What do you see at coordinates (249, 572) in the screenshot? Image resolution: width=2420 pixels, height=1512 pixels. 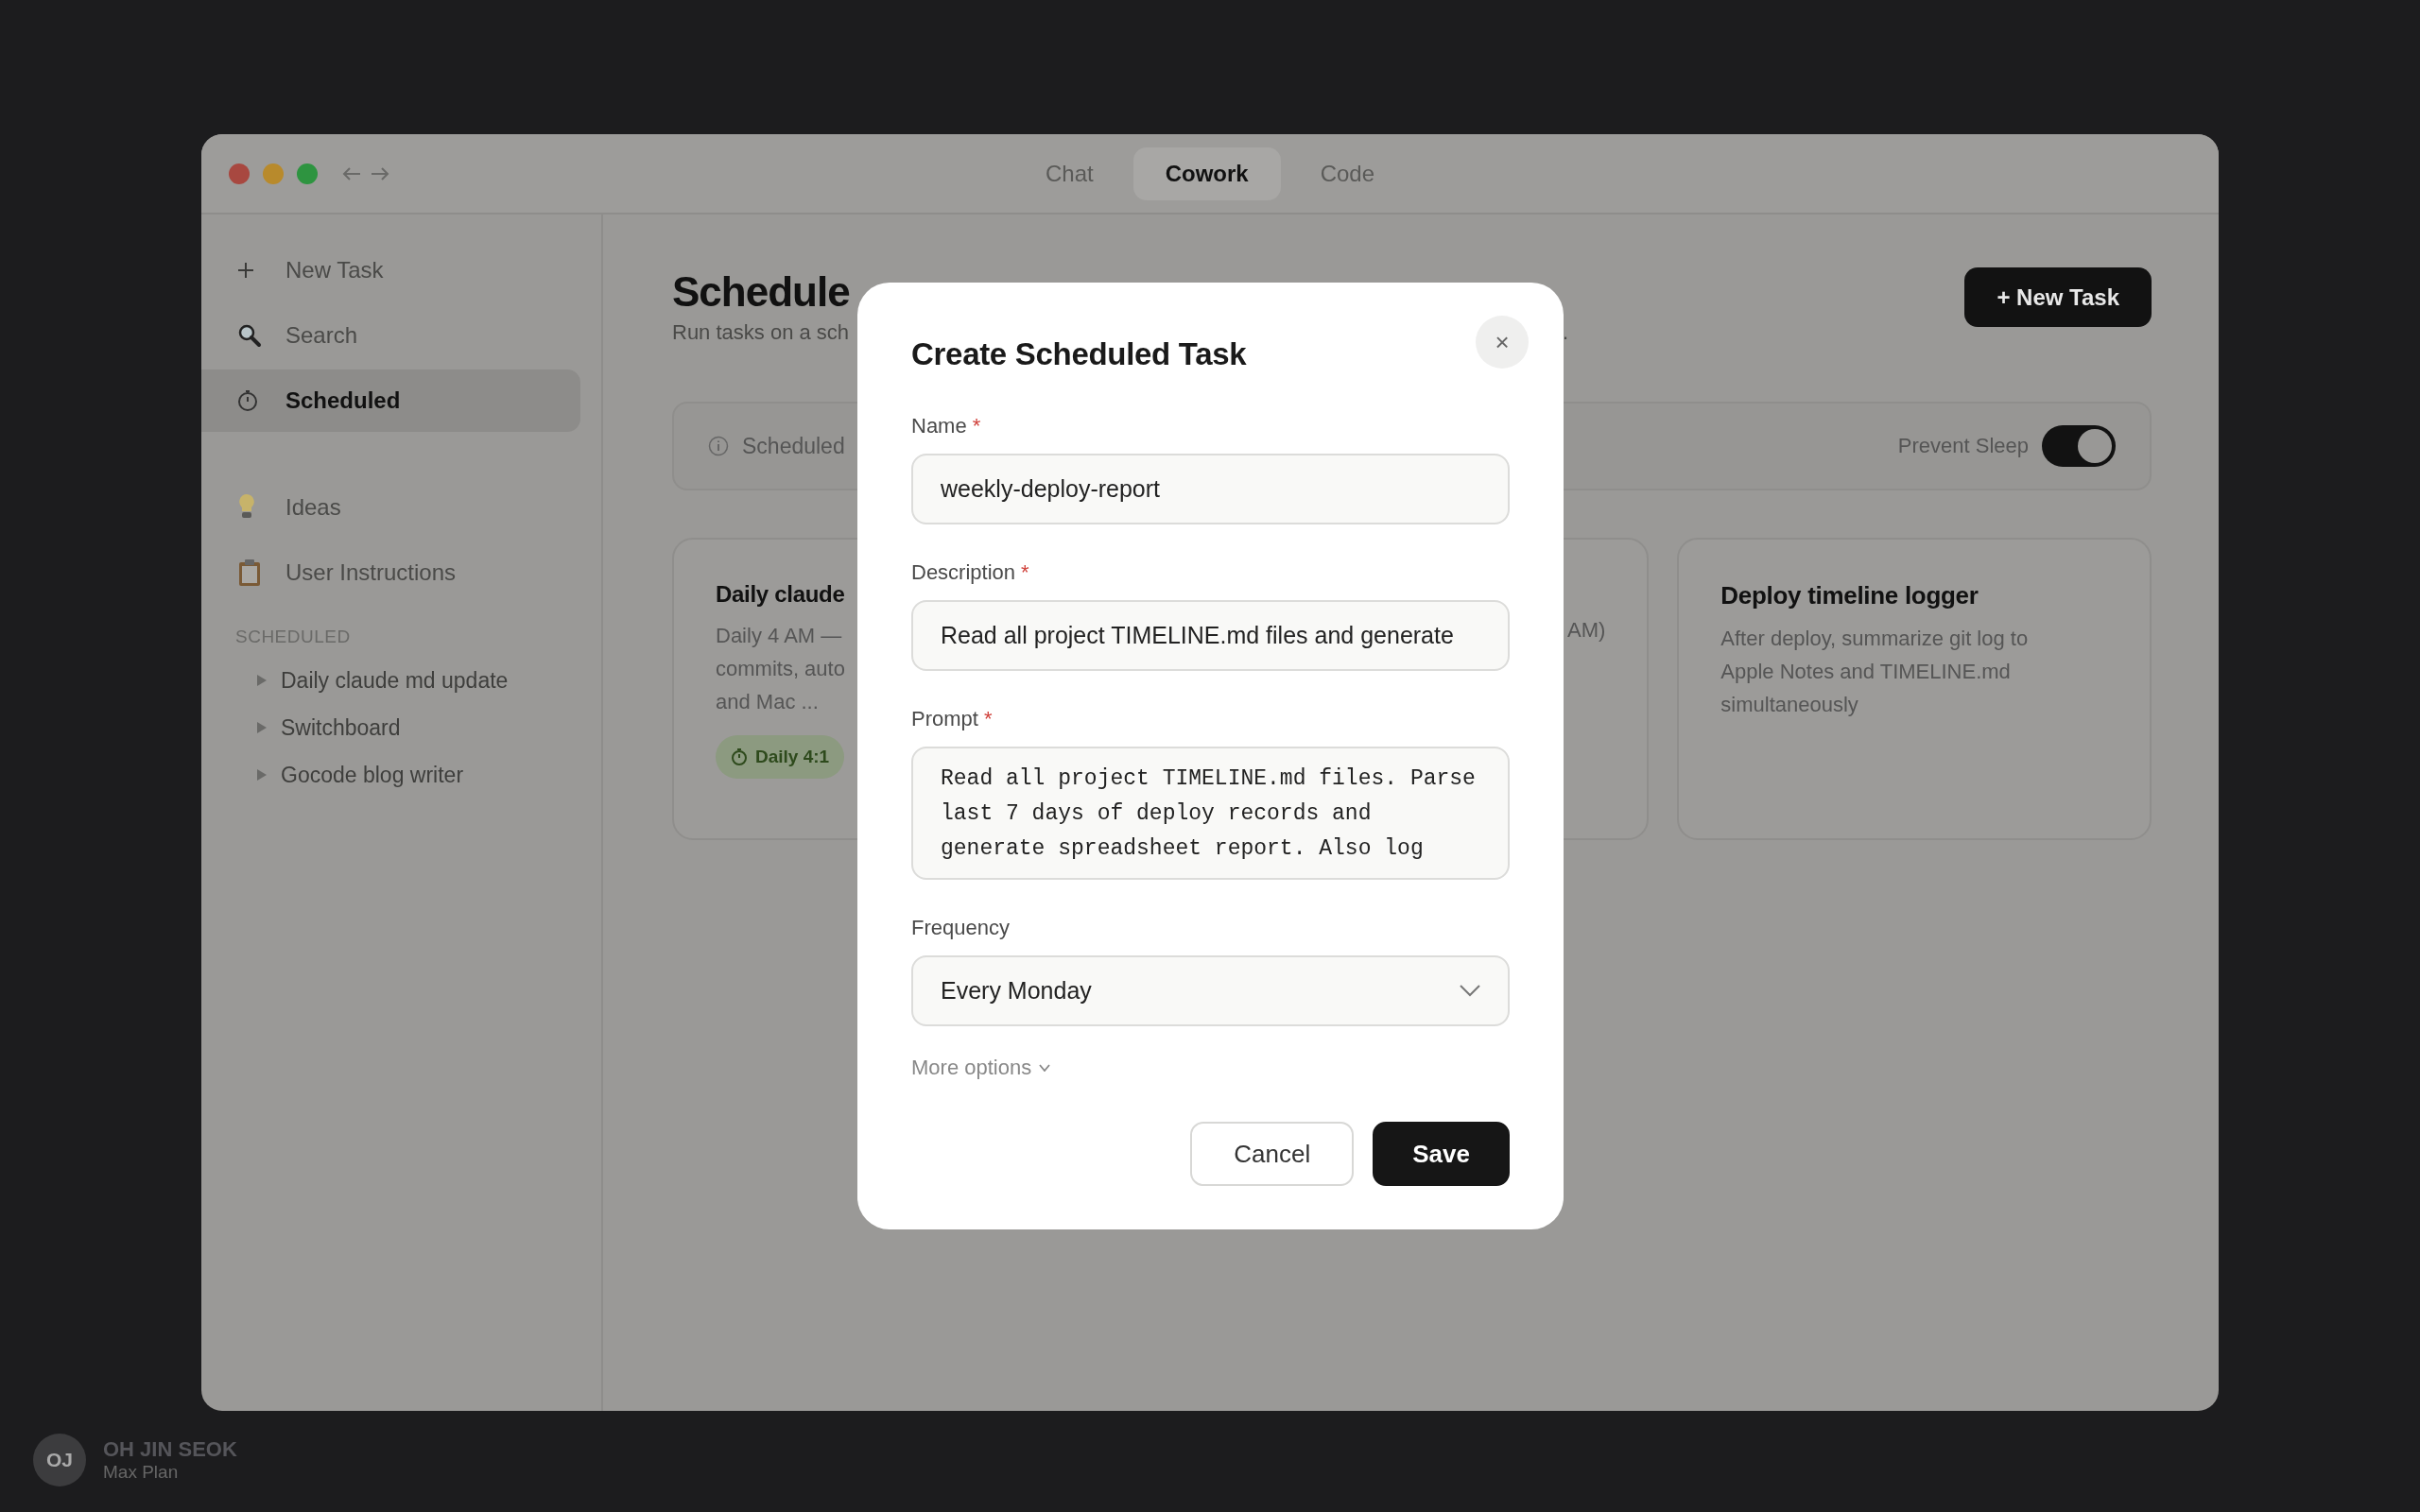 I see `clipboard-icon` at bounding box center [249, 572].